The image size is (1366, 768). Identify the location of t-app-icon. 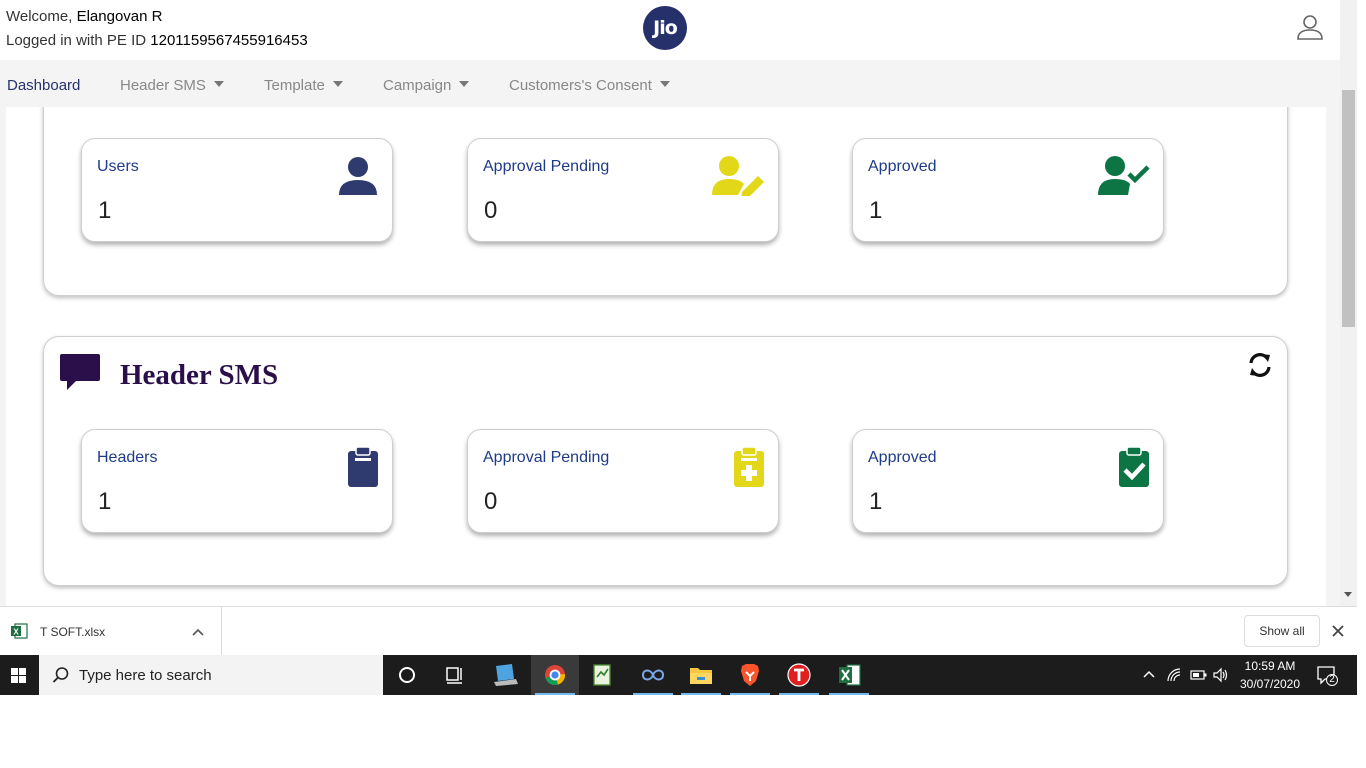
(799, 675).